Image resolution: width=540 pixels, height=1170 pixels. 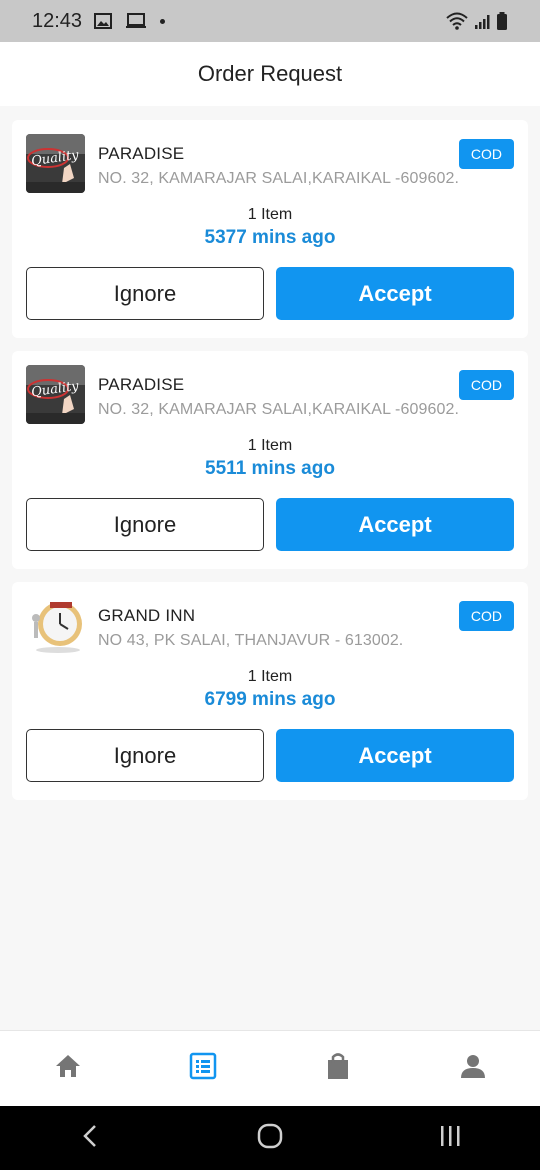 I want to click on page-title: Order Request, so click(x=270, y=73).